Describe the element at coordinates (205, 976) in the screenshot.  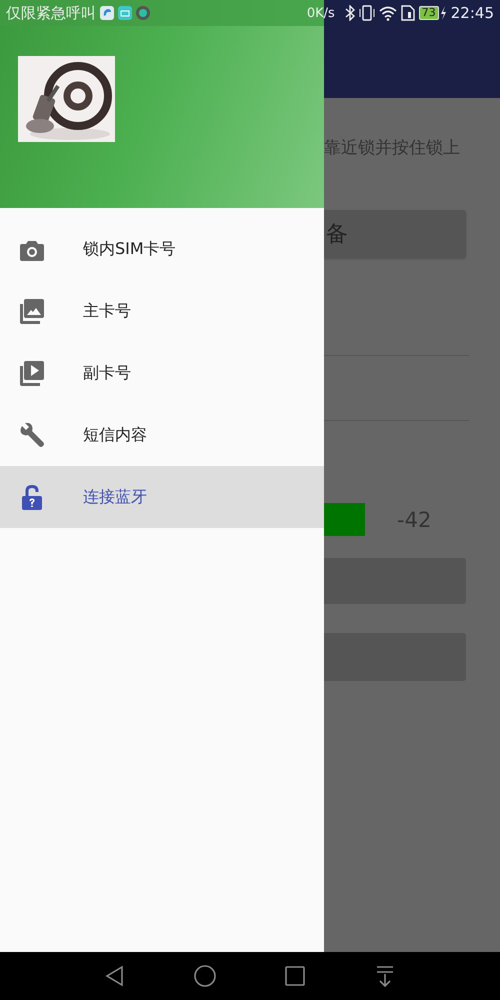
I see `home-icon` at that location.